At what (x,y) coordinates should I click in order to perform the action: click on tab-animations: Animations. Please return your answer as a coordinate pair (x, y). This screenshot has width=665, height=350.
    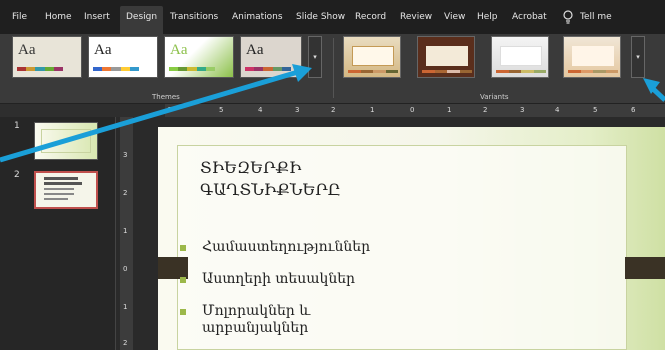
    Looking at the image, I should click on (257, 17).